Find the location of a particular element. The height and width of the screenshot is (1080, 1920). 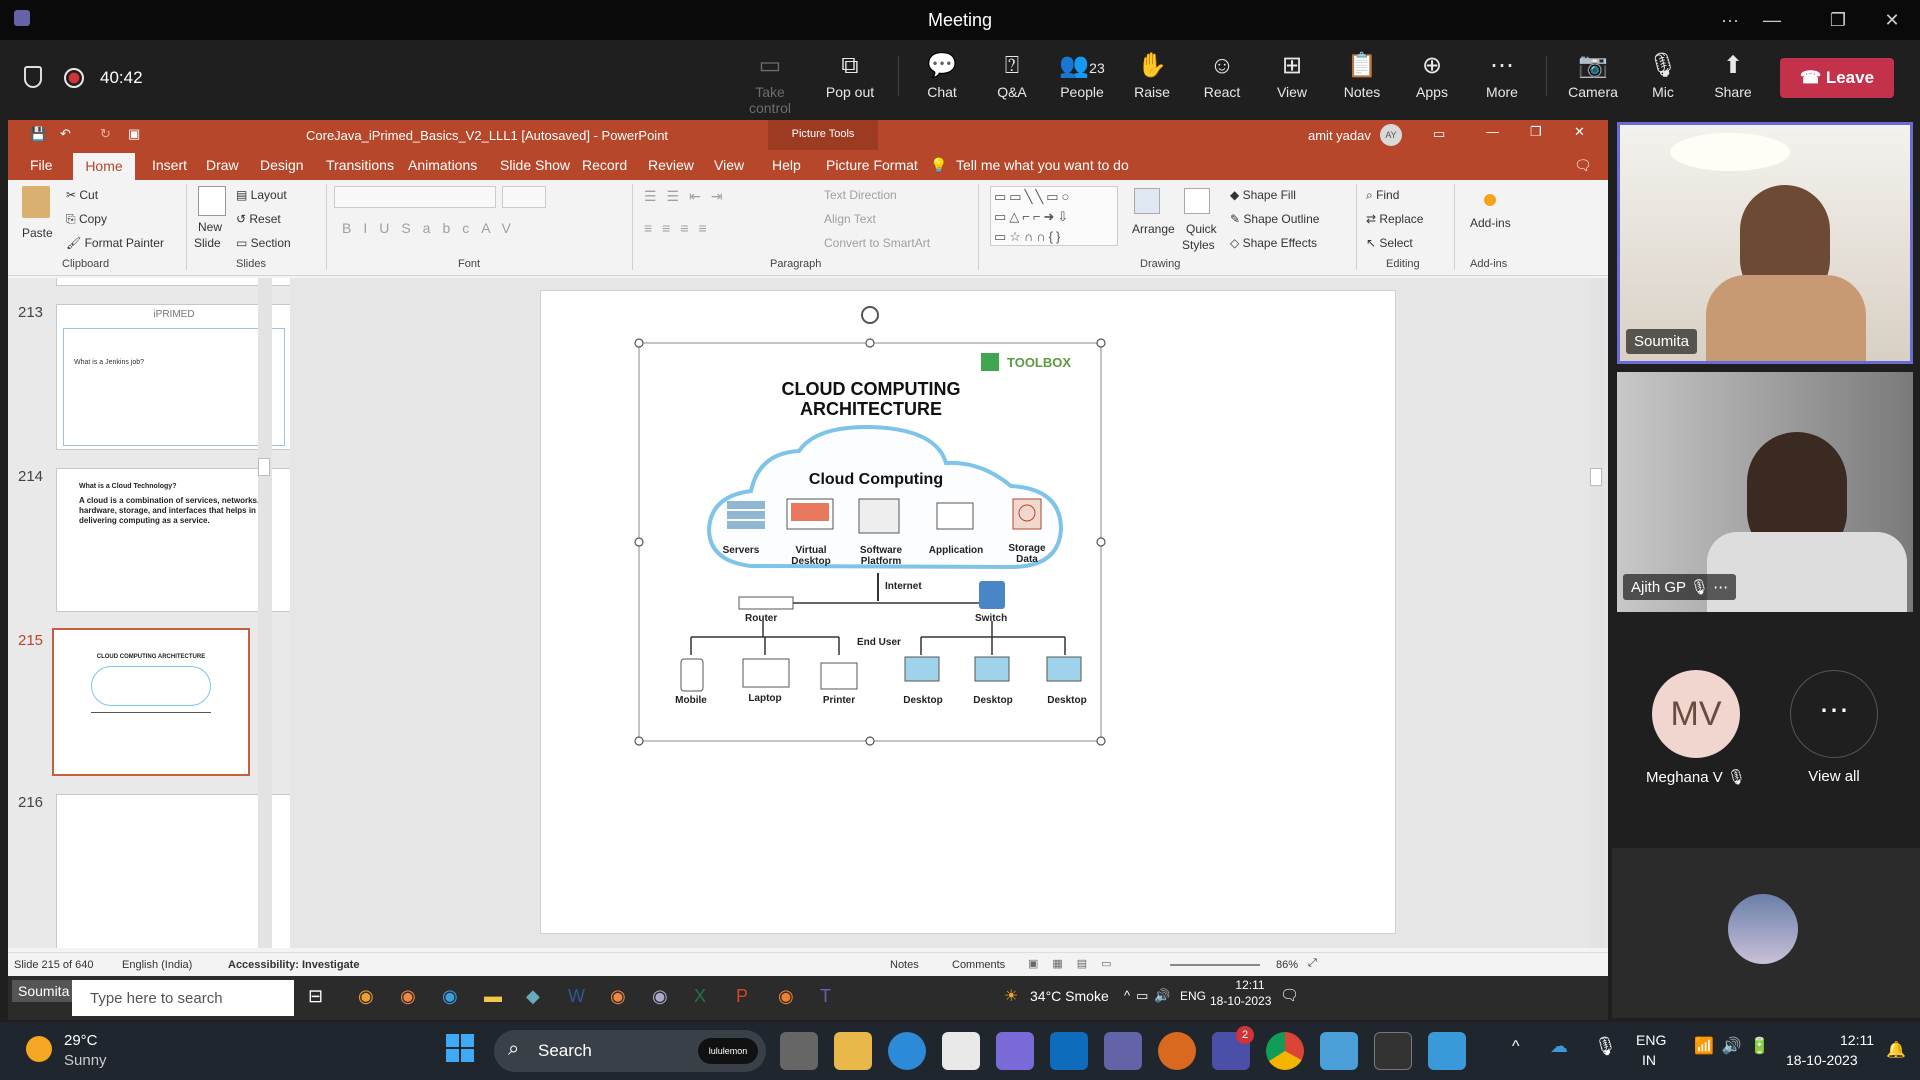

mic-button: 🎙 Mic is located at coordinates (1663, 74).